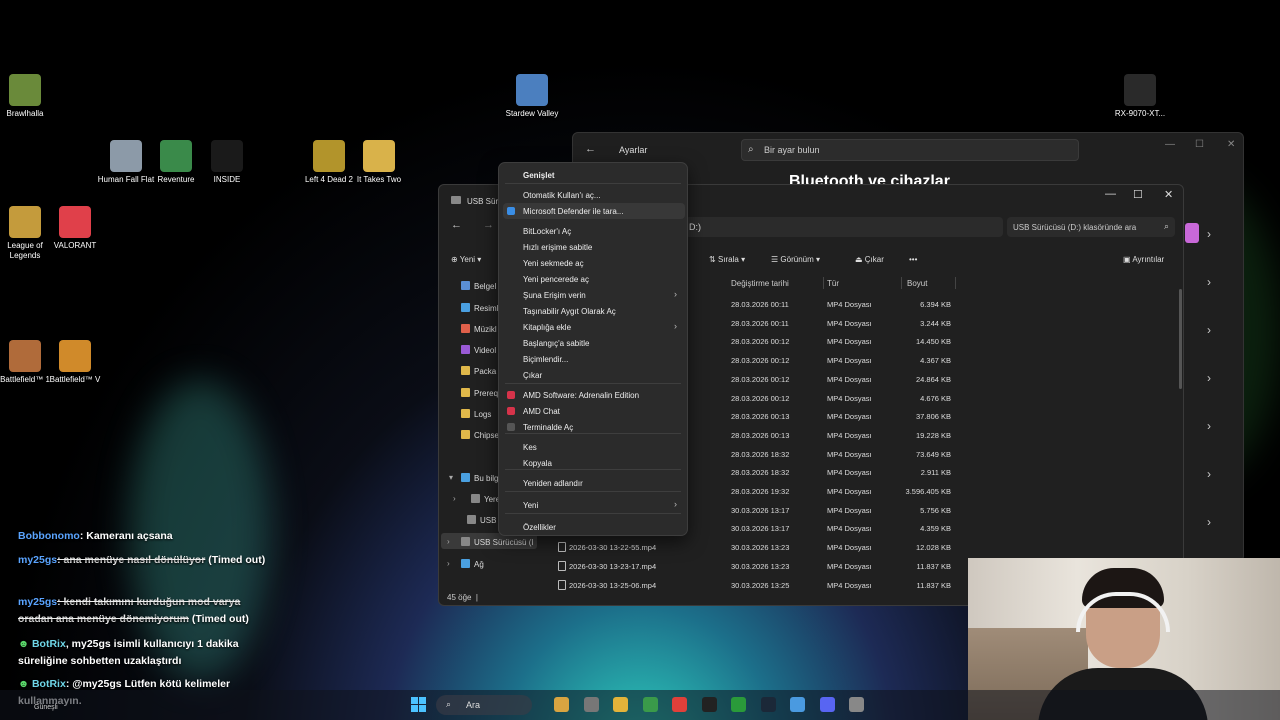  What do you see at coordinates (532, 96) in the screenshot?
I see `desktop-icon: Stardew Valley` at bounding box center [532, 96].